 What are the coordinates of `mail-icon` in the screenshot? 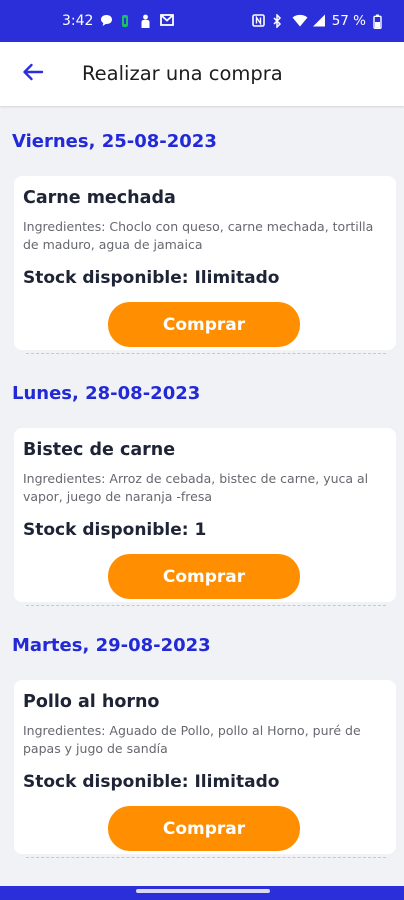 It's located at (167, 21).